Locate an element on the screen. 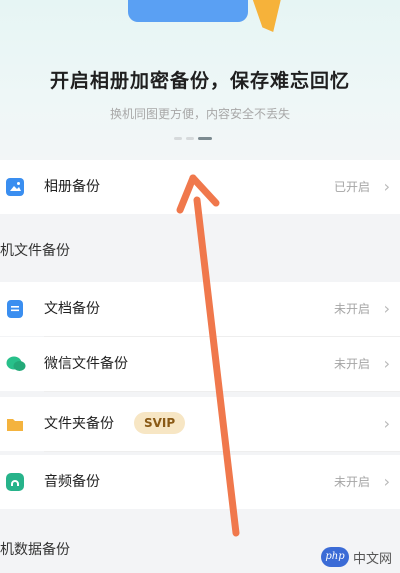  document-backup-status: 未开启 is located at coordinates (351, 309).